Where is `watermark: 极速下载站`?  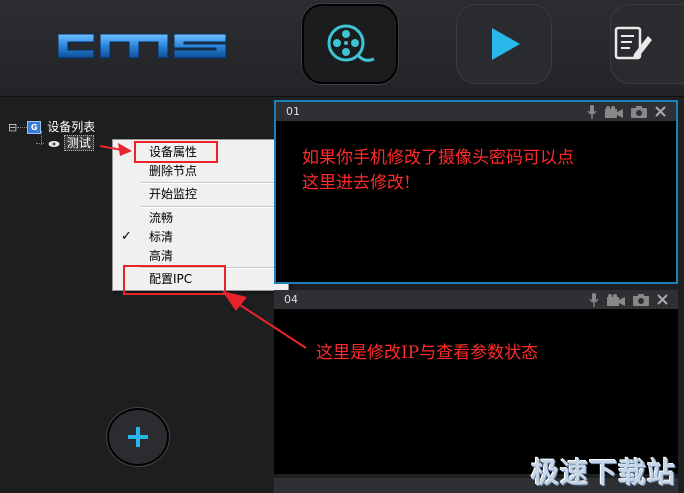
watermark: 极速下载站 is located at coordinates (603, 472).